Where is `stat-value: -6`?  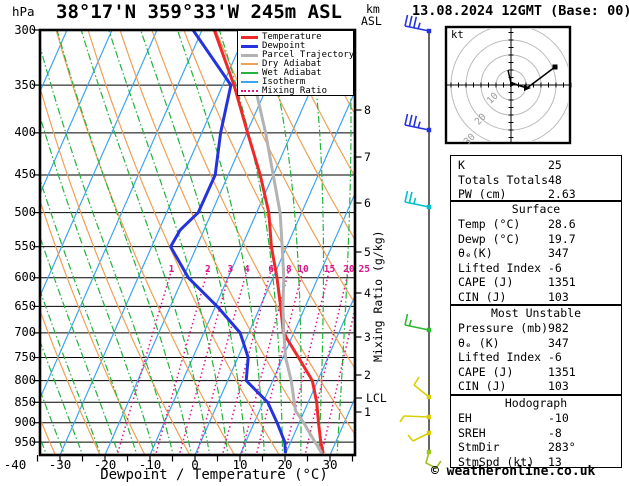
stat-value: -6 is located at coordinates (555, 267).